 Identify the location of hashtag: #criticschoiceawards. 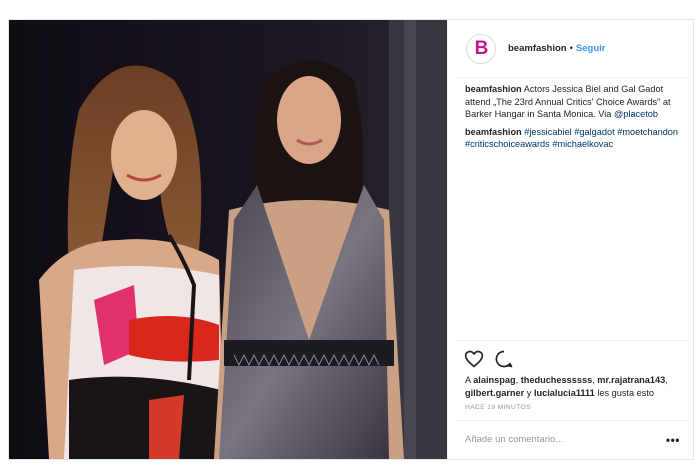
(507, 144).